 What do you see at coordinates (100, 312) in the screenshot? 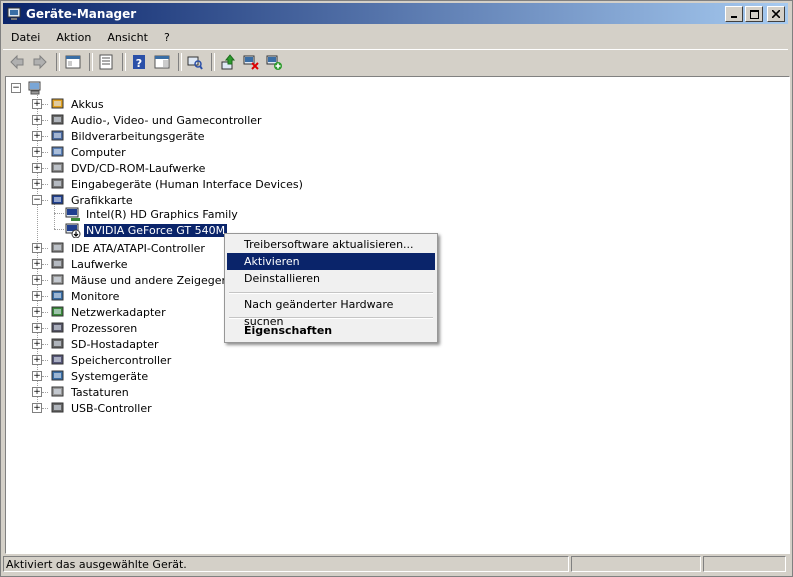
I see `tree-category-netzwerkadapter: + Netzwerkadapter` at bounding box center [100, 312].